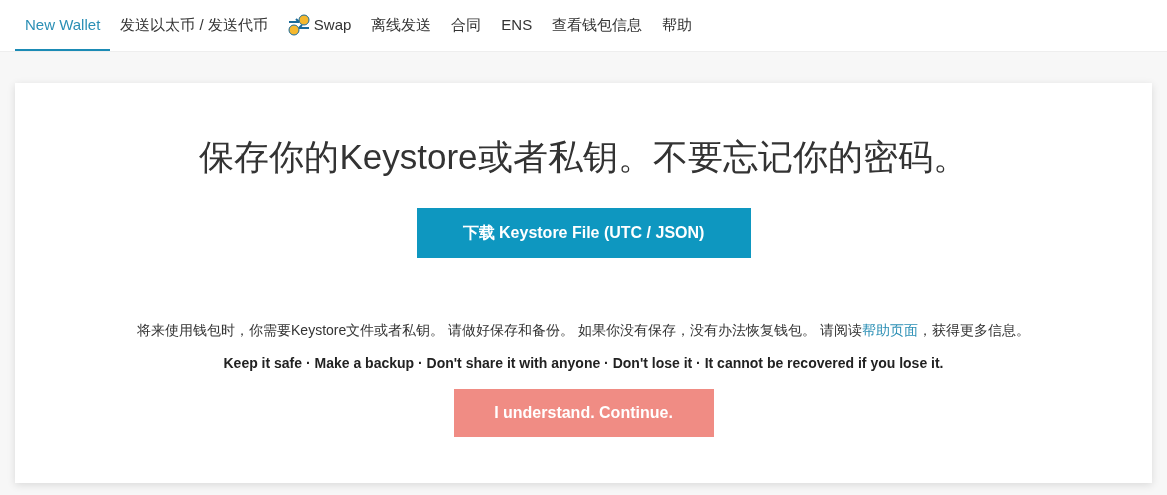 The width and height of the screenshot is (1167, 495). I want to click on tips-text: Keep it safe · Make a backup · Don't share it with anyone · Don't lose it · It cannot be recovered if you lose it., so click(583, 363).